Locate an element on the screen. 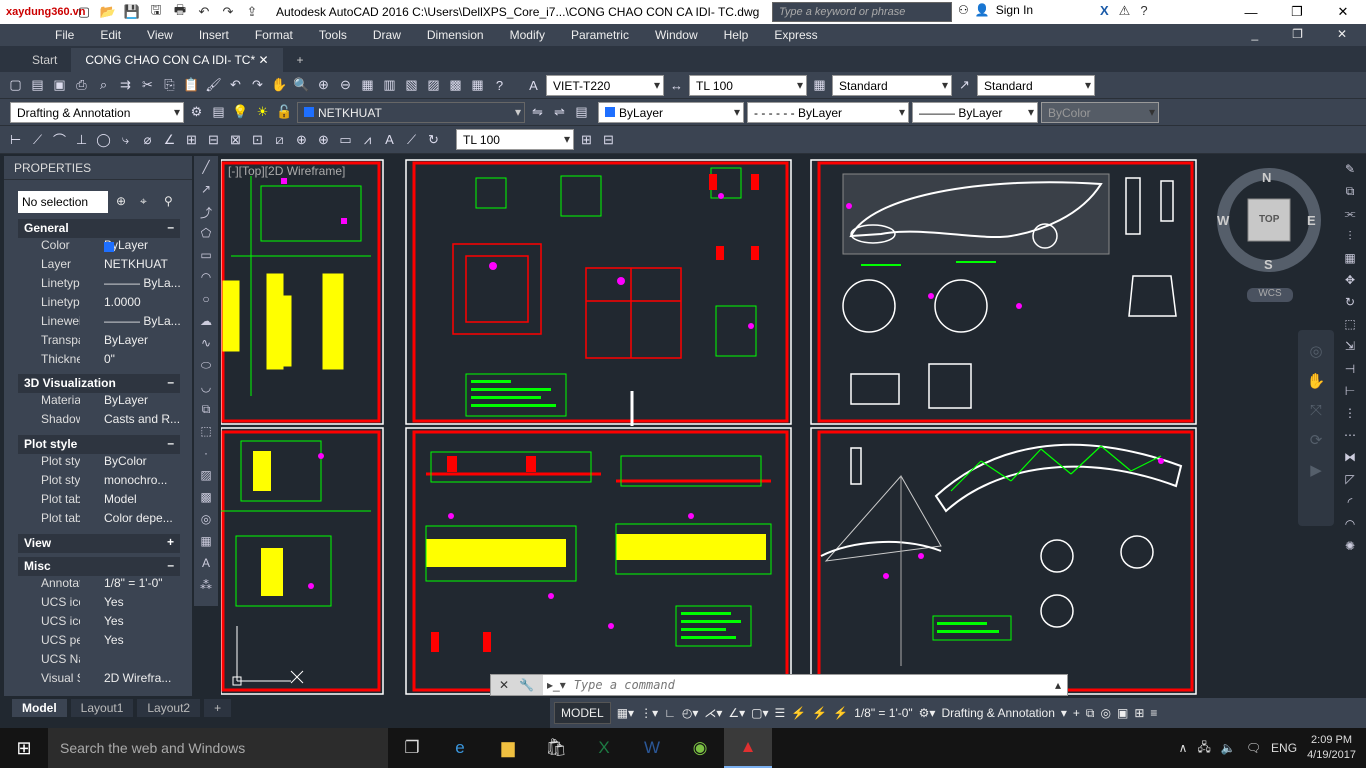 The width and height of the screenshot is (1366, 768). autocad-taskbar-icon: ▲ is located at coordinates (748, 748).